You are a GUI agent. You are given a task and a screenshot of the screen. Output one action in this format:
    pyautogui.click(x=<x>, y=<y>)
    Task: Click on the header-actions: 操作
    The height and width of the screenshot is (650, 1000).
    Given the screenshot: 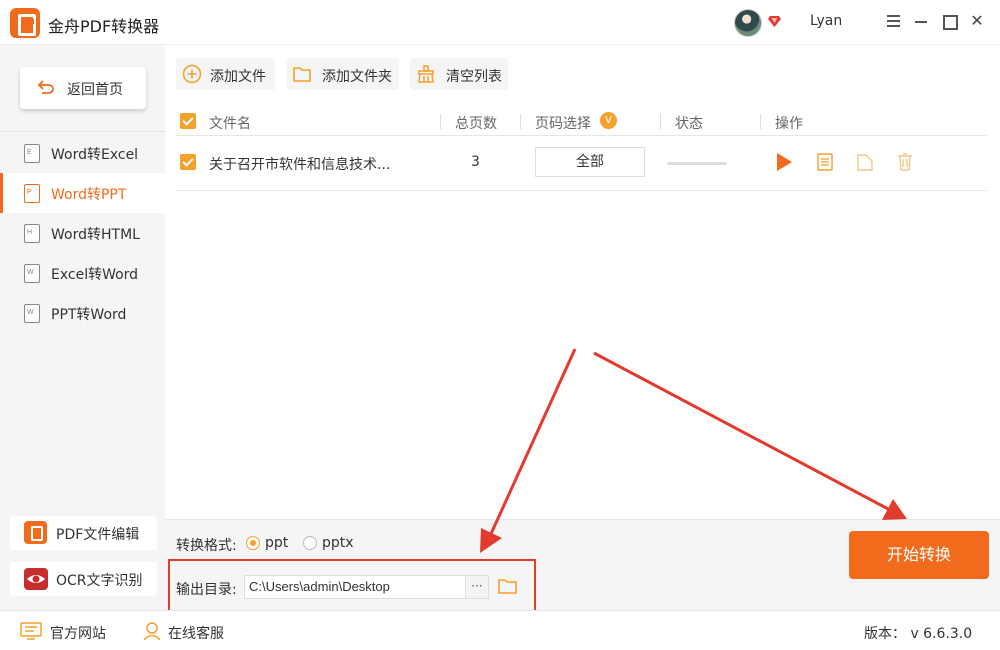 What is the action you would take?
    pyautogui.click(x=789, y=124)
    